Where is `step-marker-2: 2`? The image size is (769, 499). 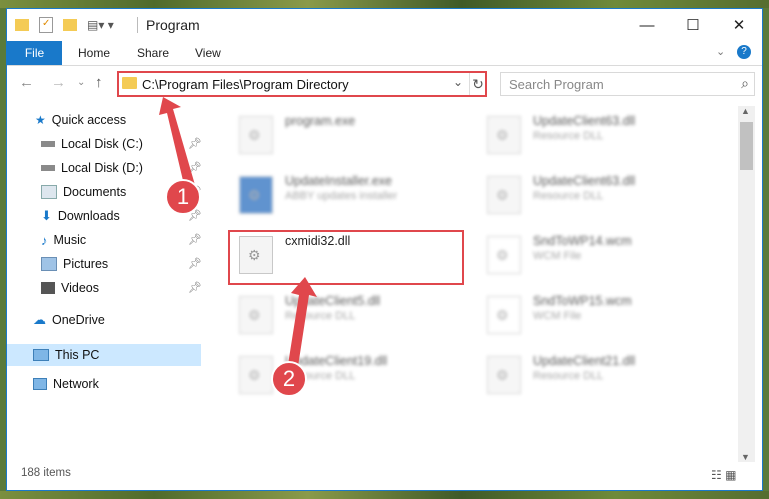 step-marker-2: 2 is located at coordinates (289, 379).